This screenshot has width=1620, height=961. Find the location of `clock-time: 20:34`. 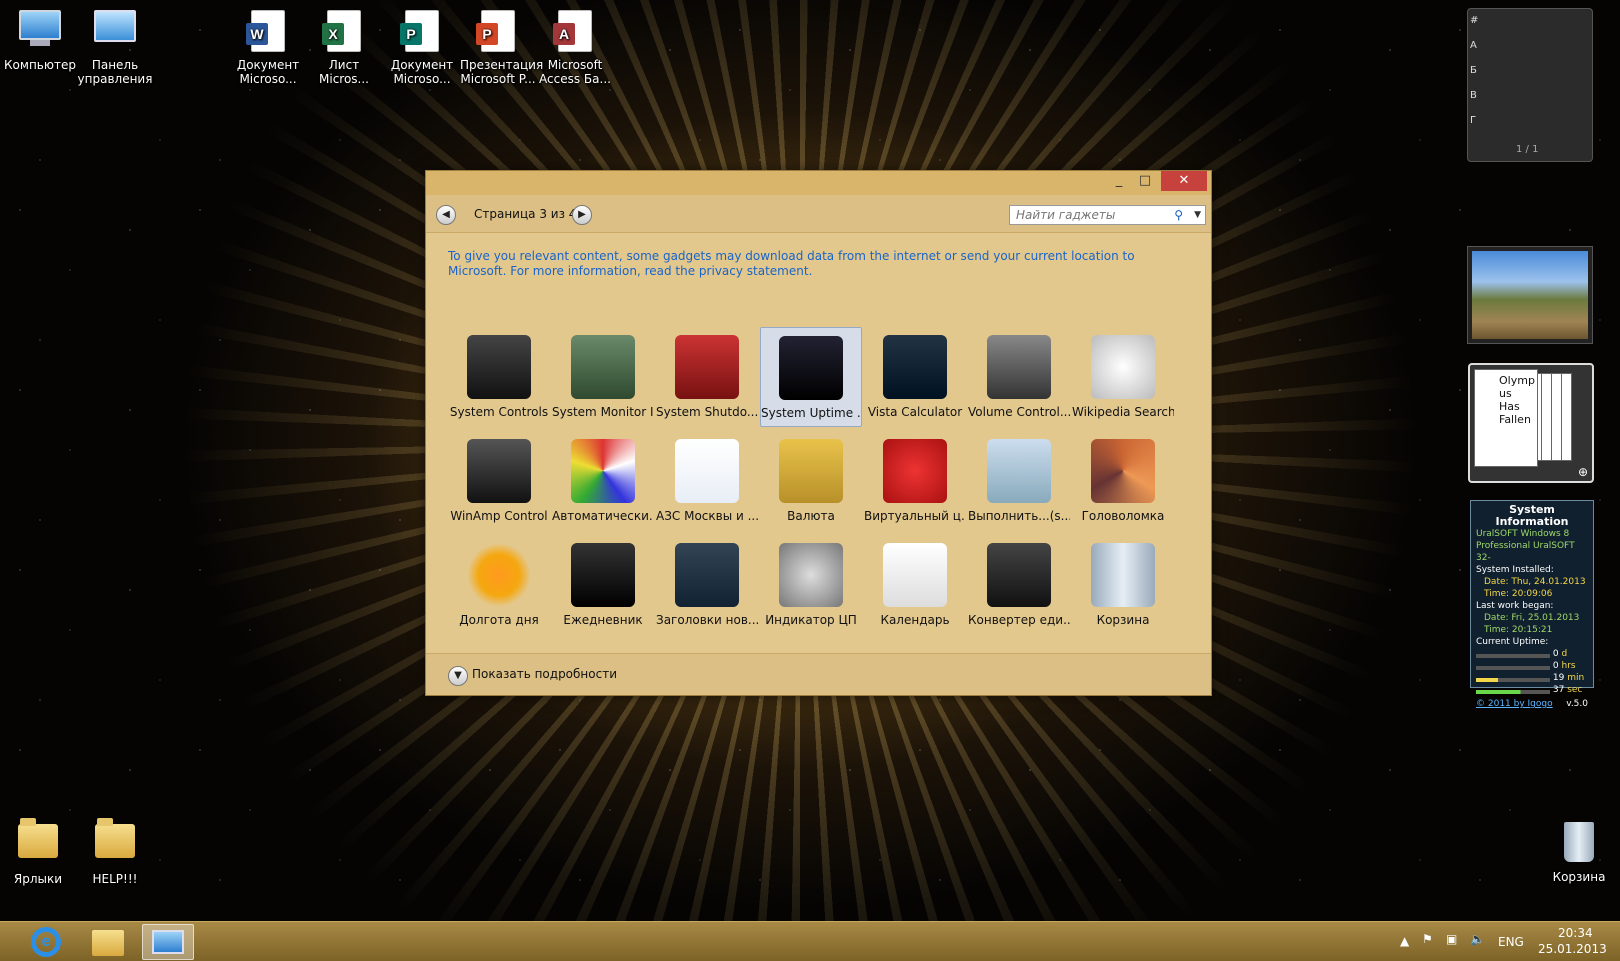

clock-time: 20:34 is located at coordinates (1575, 933).